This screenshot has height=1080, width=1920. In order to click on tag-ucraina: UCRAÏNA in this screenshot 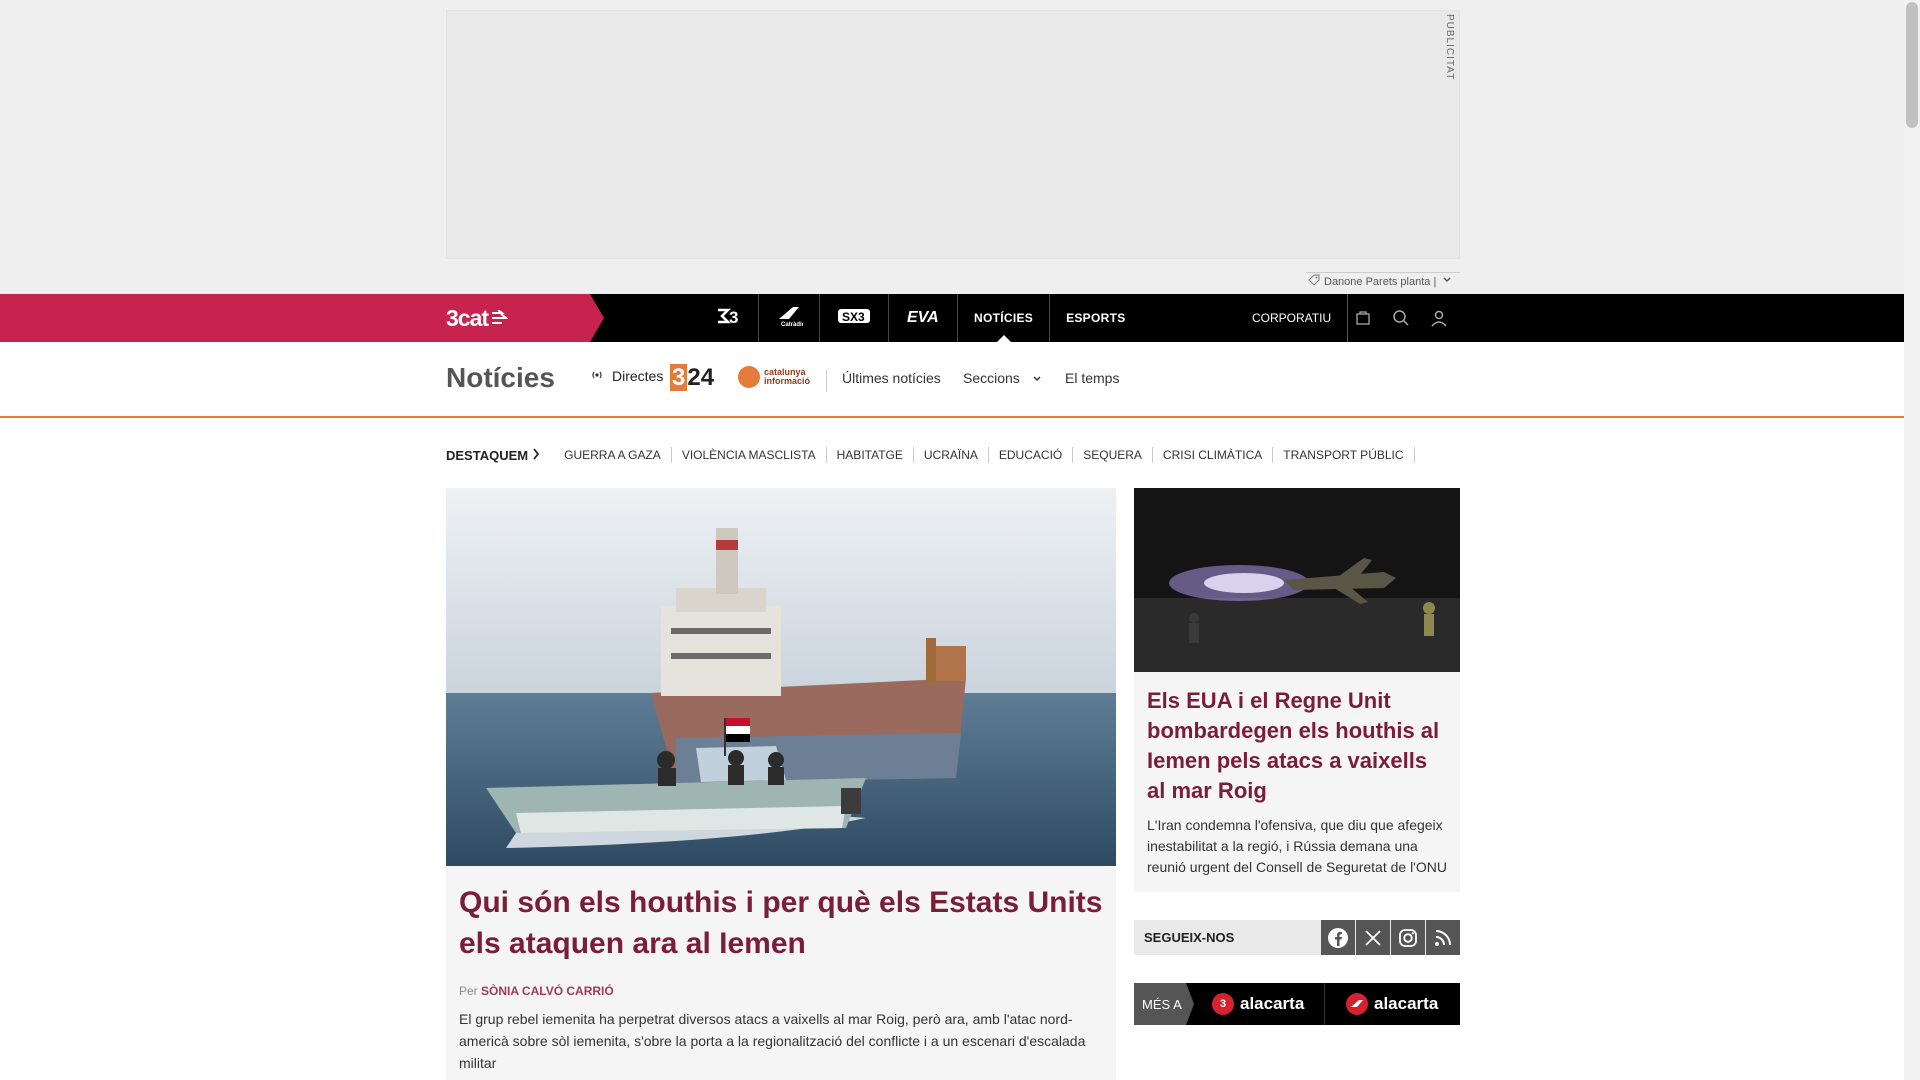, I will do `click(951, 455)`.